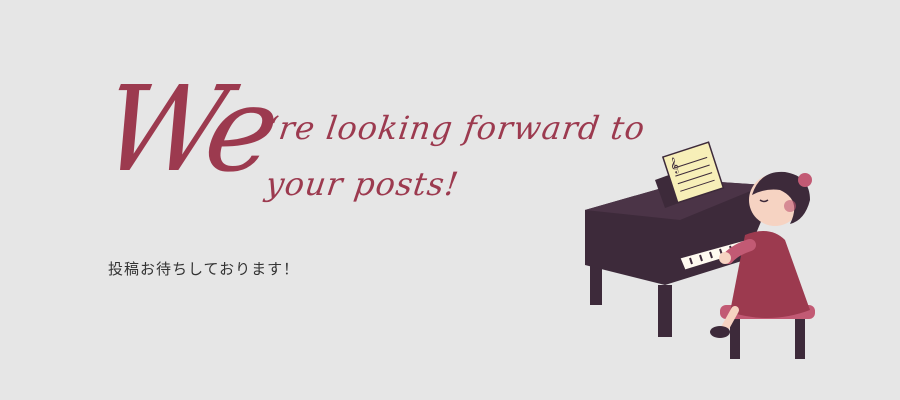 The width and height of the screenshot is (900, 400). Describe the element at coordinates (362, 184) in the screenshot. I see `headline-line-2: your posts!` at that location.